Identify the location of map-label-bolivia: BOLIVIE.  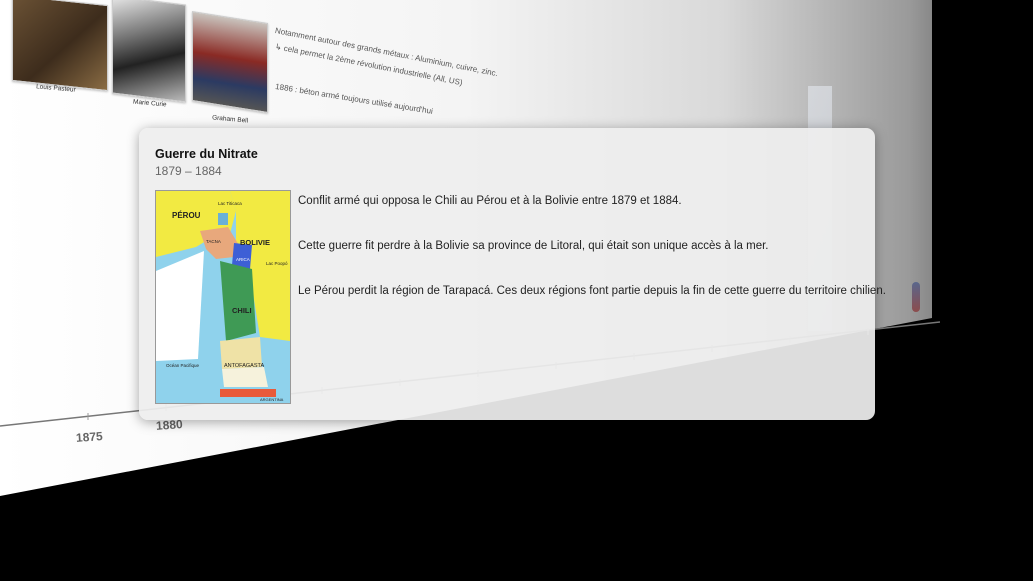
(255, 242).